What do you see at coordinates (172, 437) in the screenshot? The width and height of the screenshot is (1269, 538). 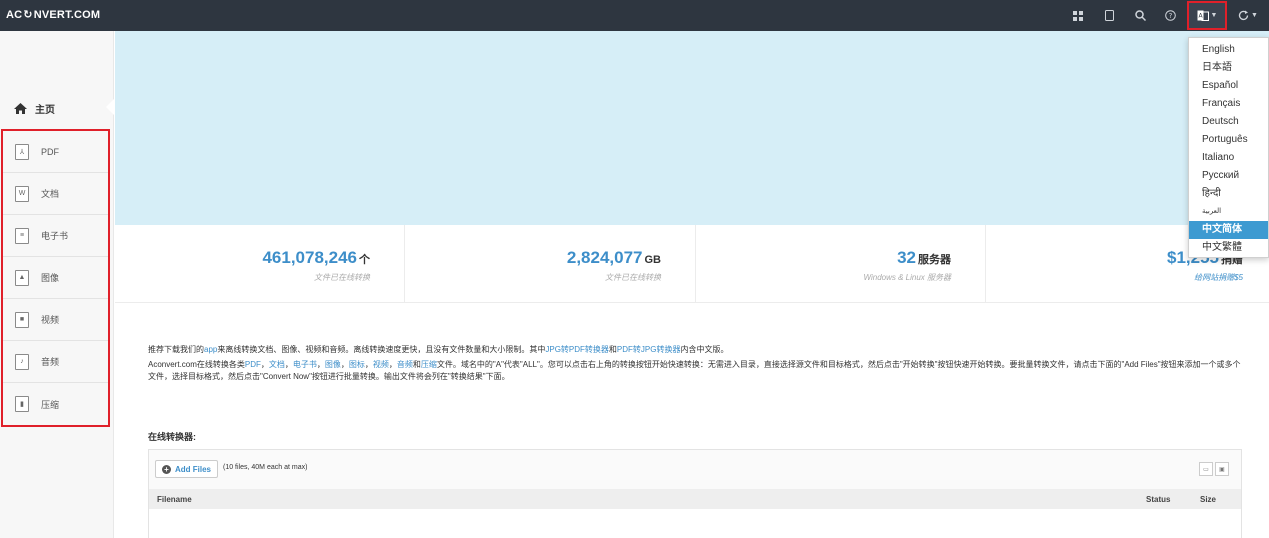 I see `converter-title: 在线转换器:` at bounding box center [172, 437].